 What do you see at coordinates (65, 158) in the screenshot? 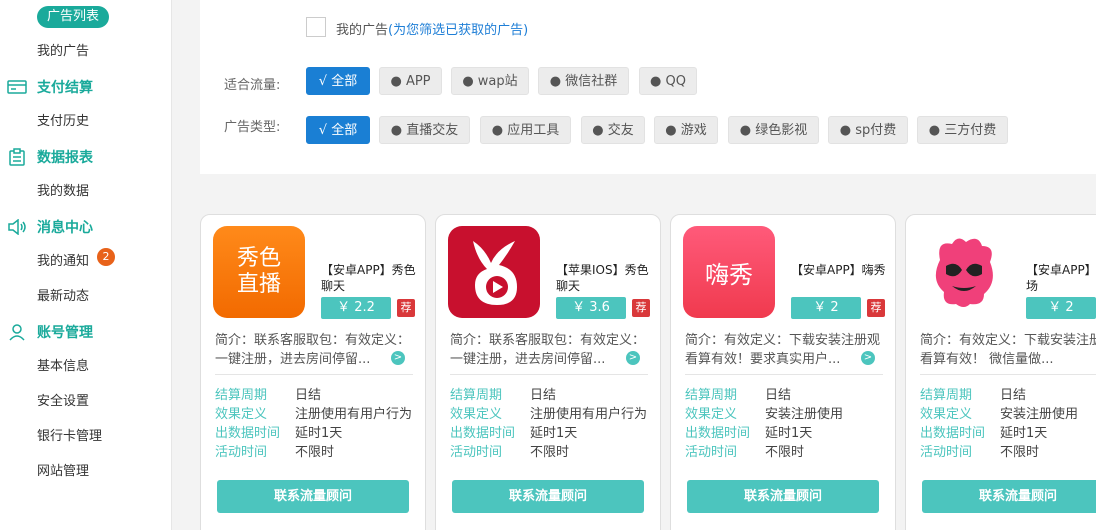
I see `section-label: 数据报表` at bounding box center [65, 158].